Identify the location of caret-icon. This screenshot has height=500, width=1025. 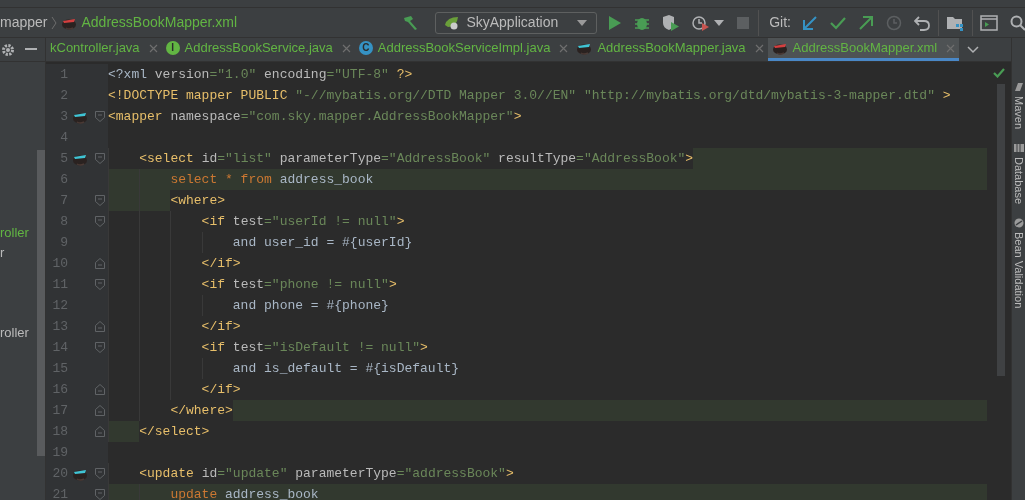
(582, 22).